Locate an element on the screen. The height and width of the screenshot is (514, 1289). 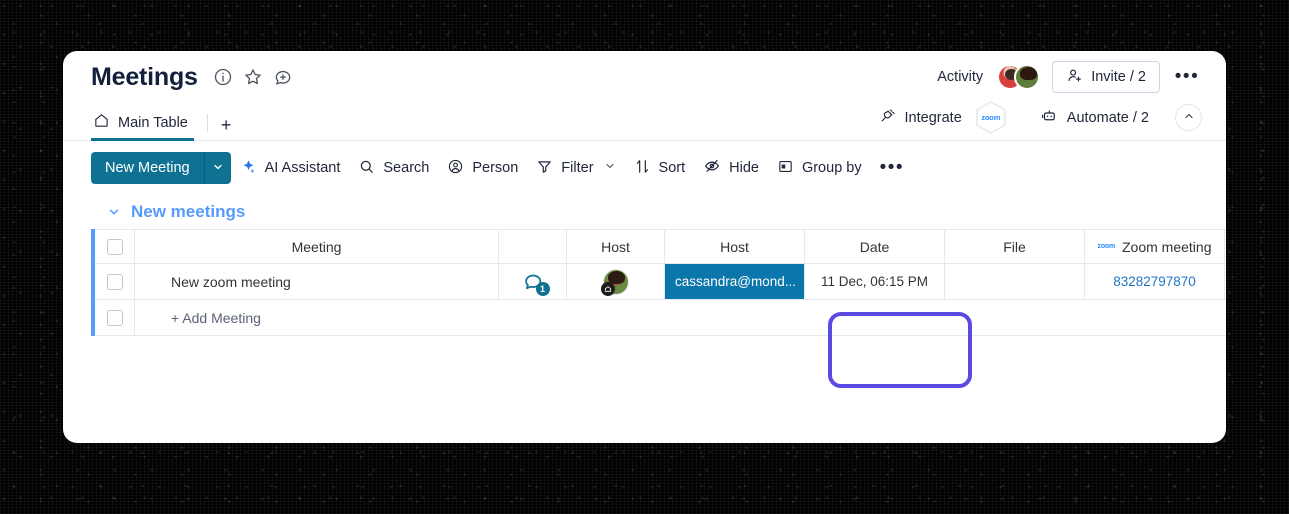
board-more-menu-button: ••• is located at coordinates (1187, 77).